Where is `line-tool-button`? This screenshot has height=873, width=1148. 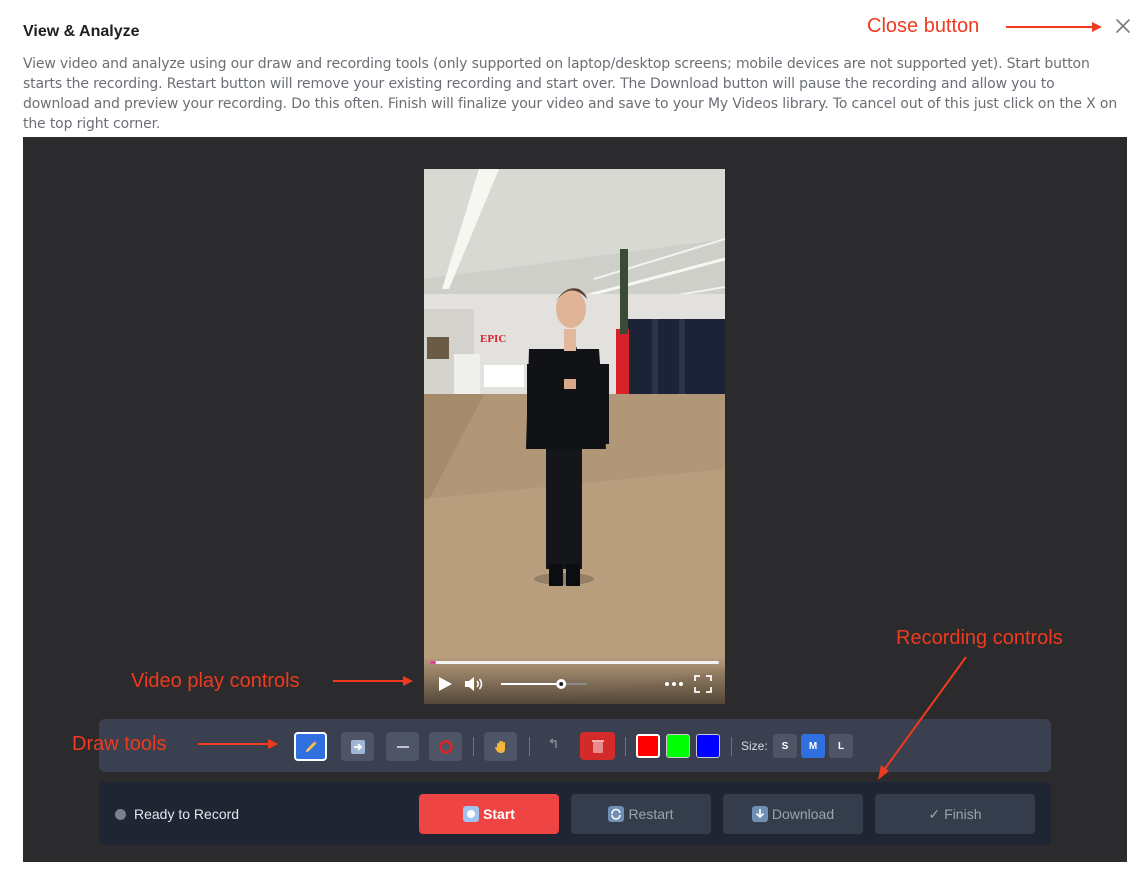
line-tool-button is located at coordinates (402, 746).